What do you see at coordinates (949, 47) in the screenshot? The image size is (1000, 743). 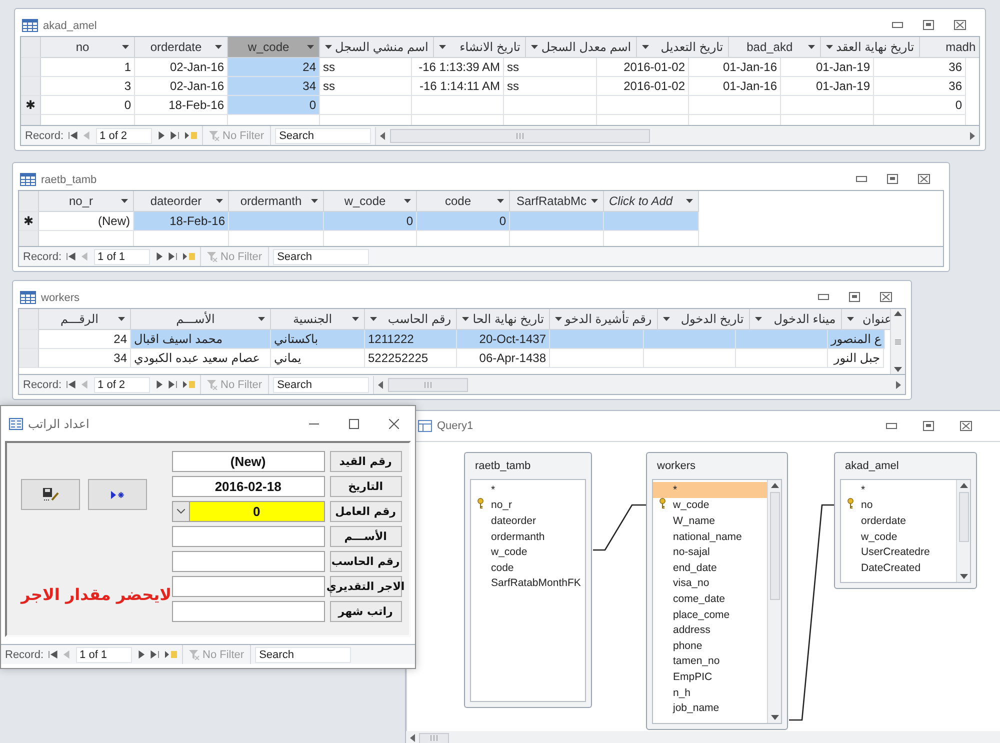 I see `column-header: madh` at bounding box center [949, 47].